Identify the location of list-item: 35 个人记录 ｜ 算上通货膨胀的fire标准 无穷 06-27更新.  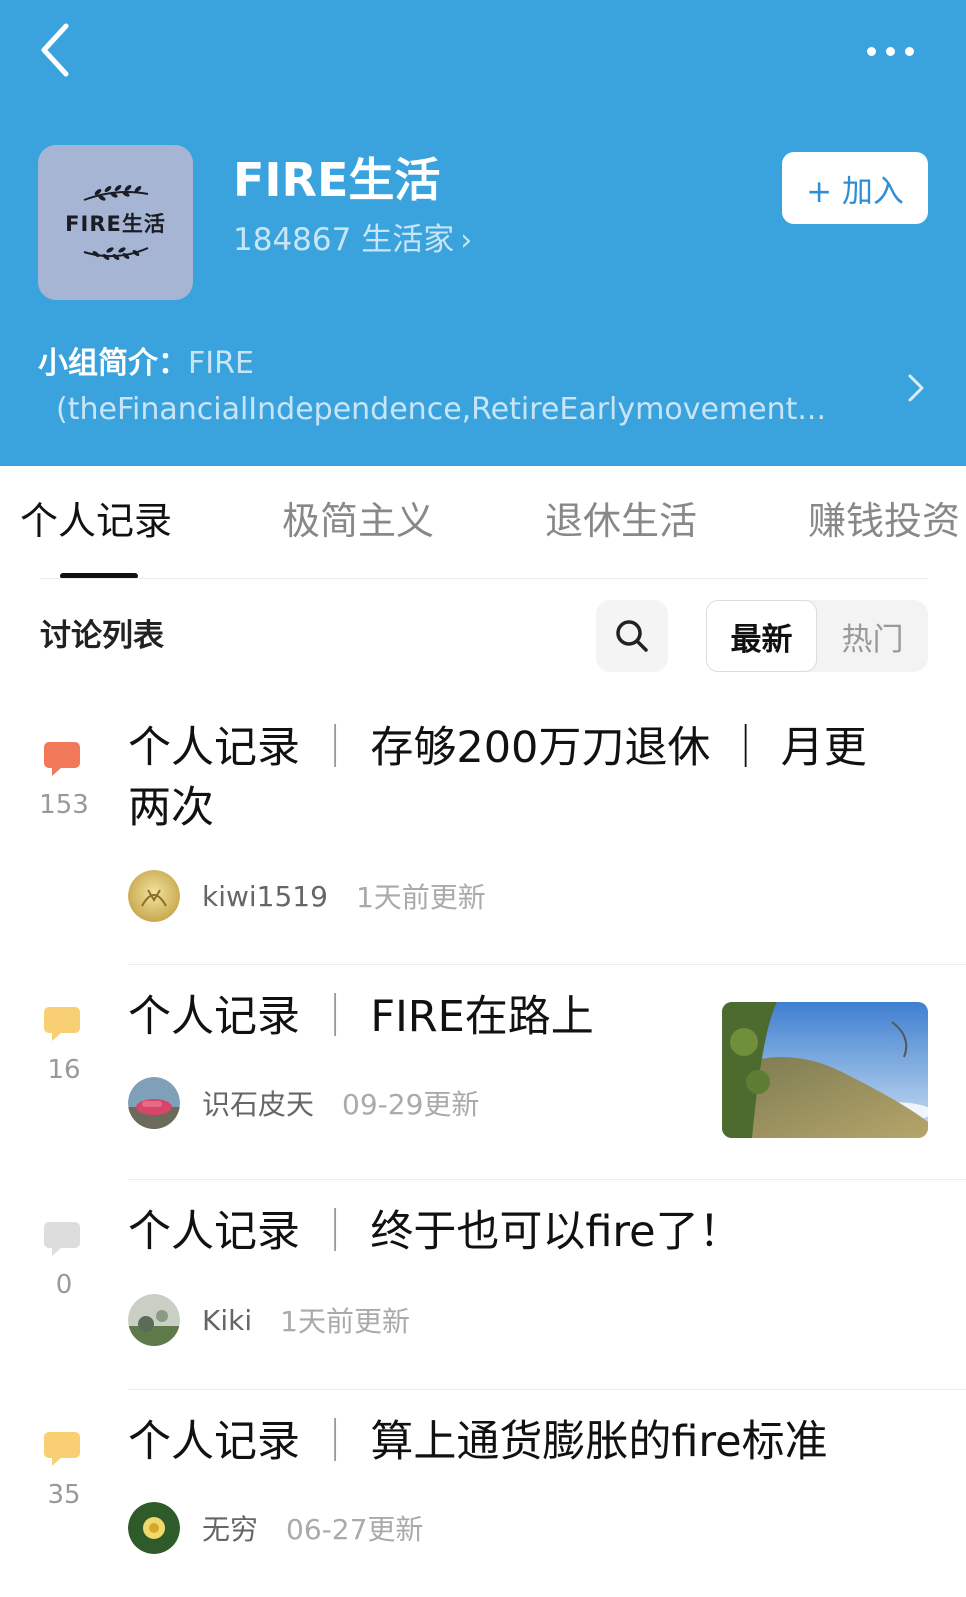
(483, 1493).